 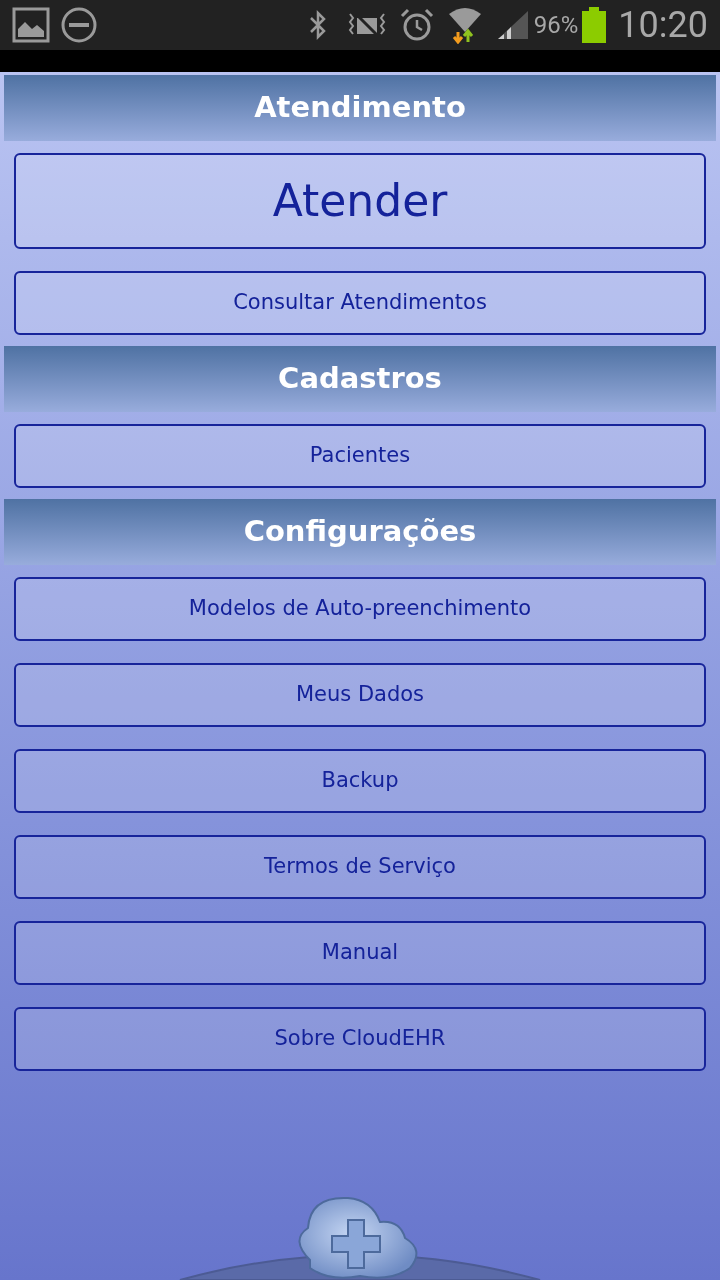 What do you see at coordinates (360, 201) in the screenshot?
I see `menu-button: Atender` at bounding box center [360, 201].